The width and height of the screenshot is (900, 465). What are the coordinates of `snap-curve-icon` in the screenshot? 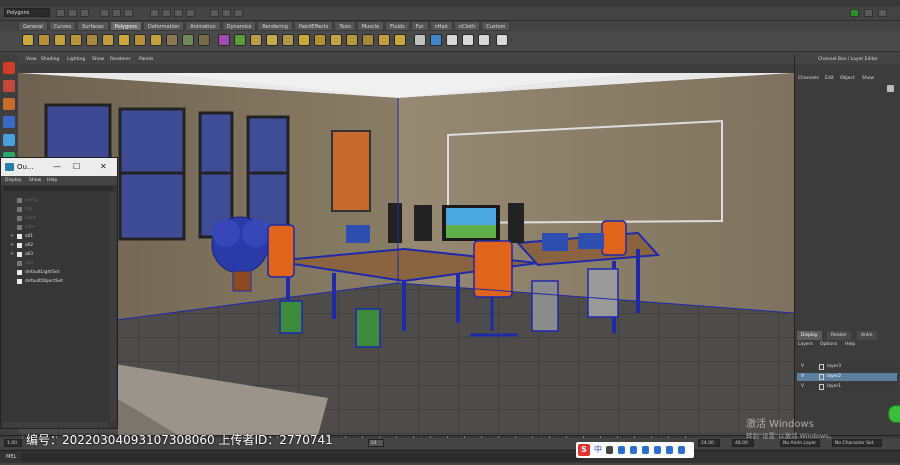 It's located at (166, 13).